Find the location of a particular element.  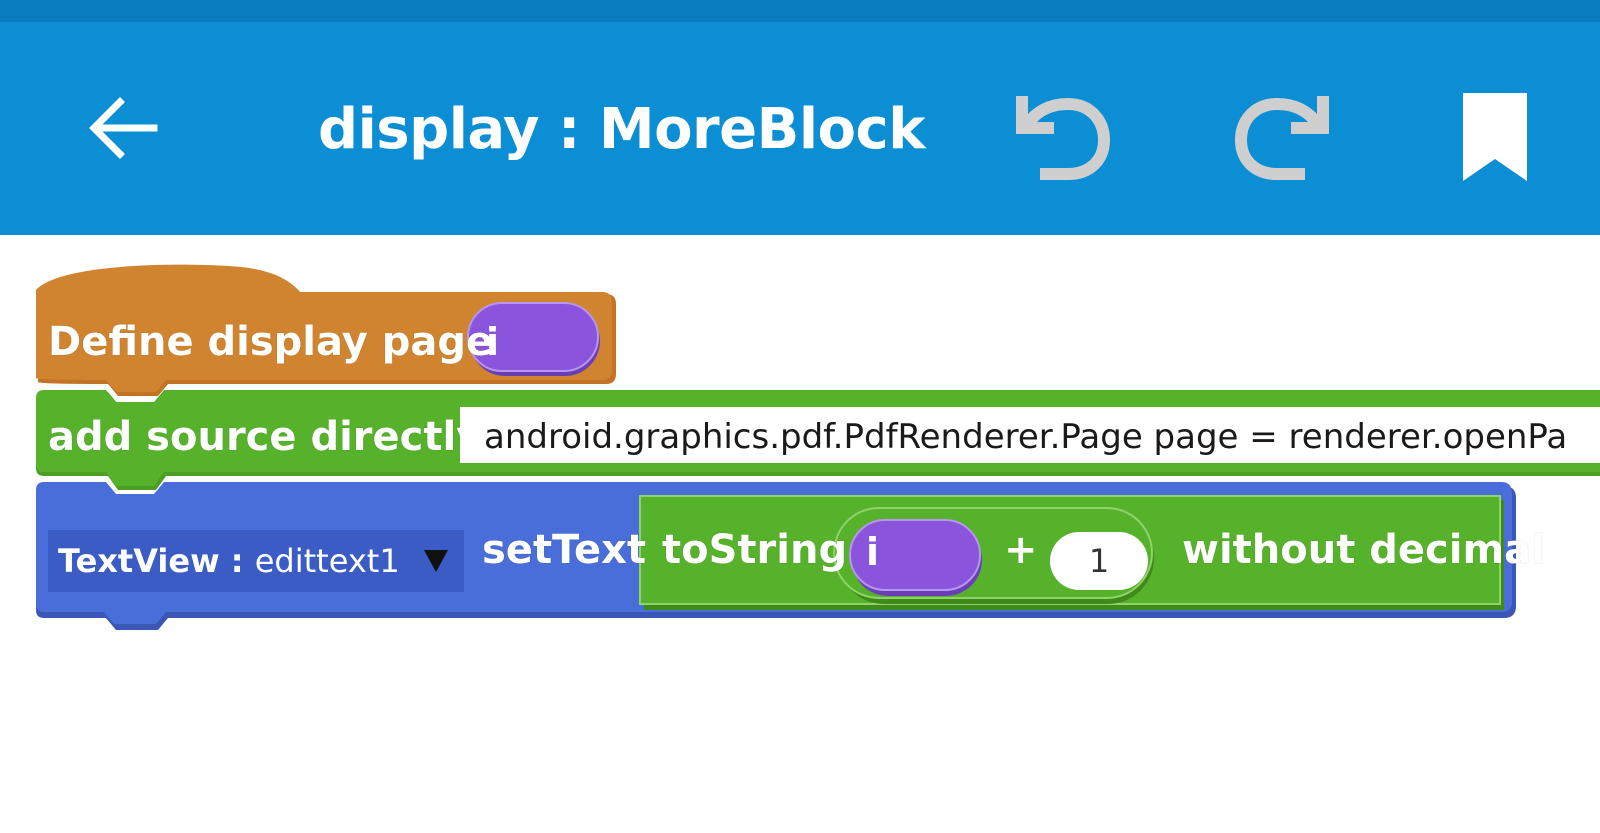

textview-type-label: TextView : is located at coordinates (156, 561).